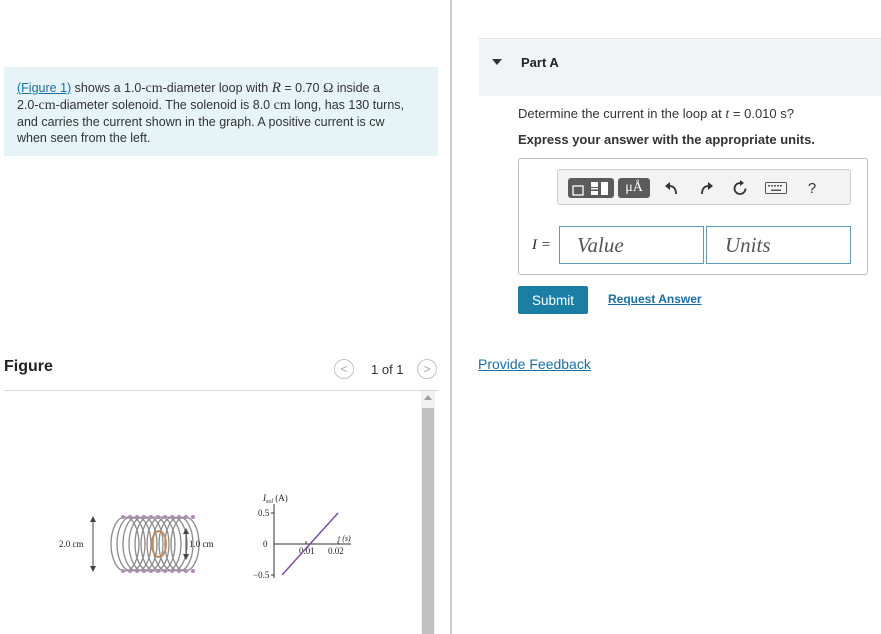 The height and width of the screenshot is (634, 881). I want to click on provide-feedback-link: Provide Feedback, so click(534, 364).